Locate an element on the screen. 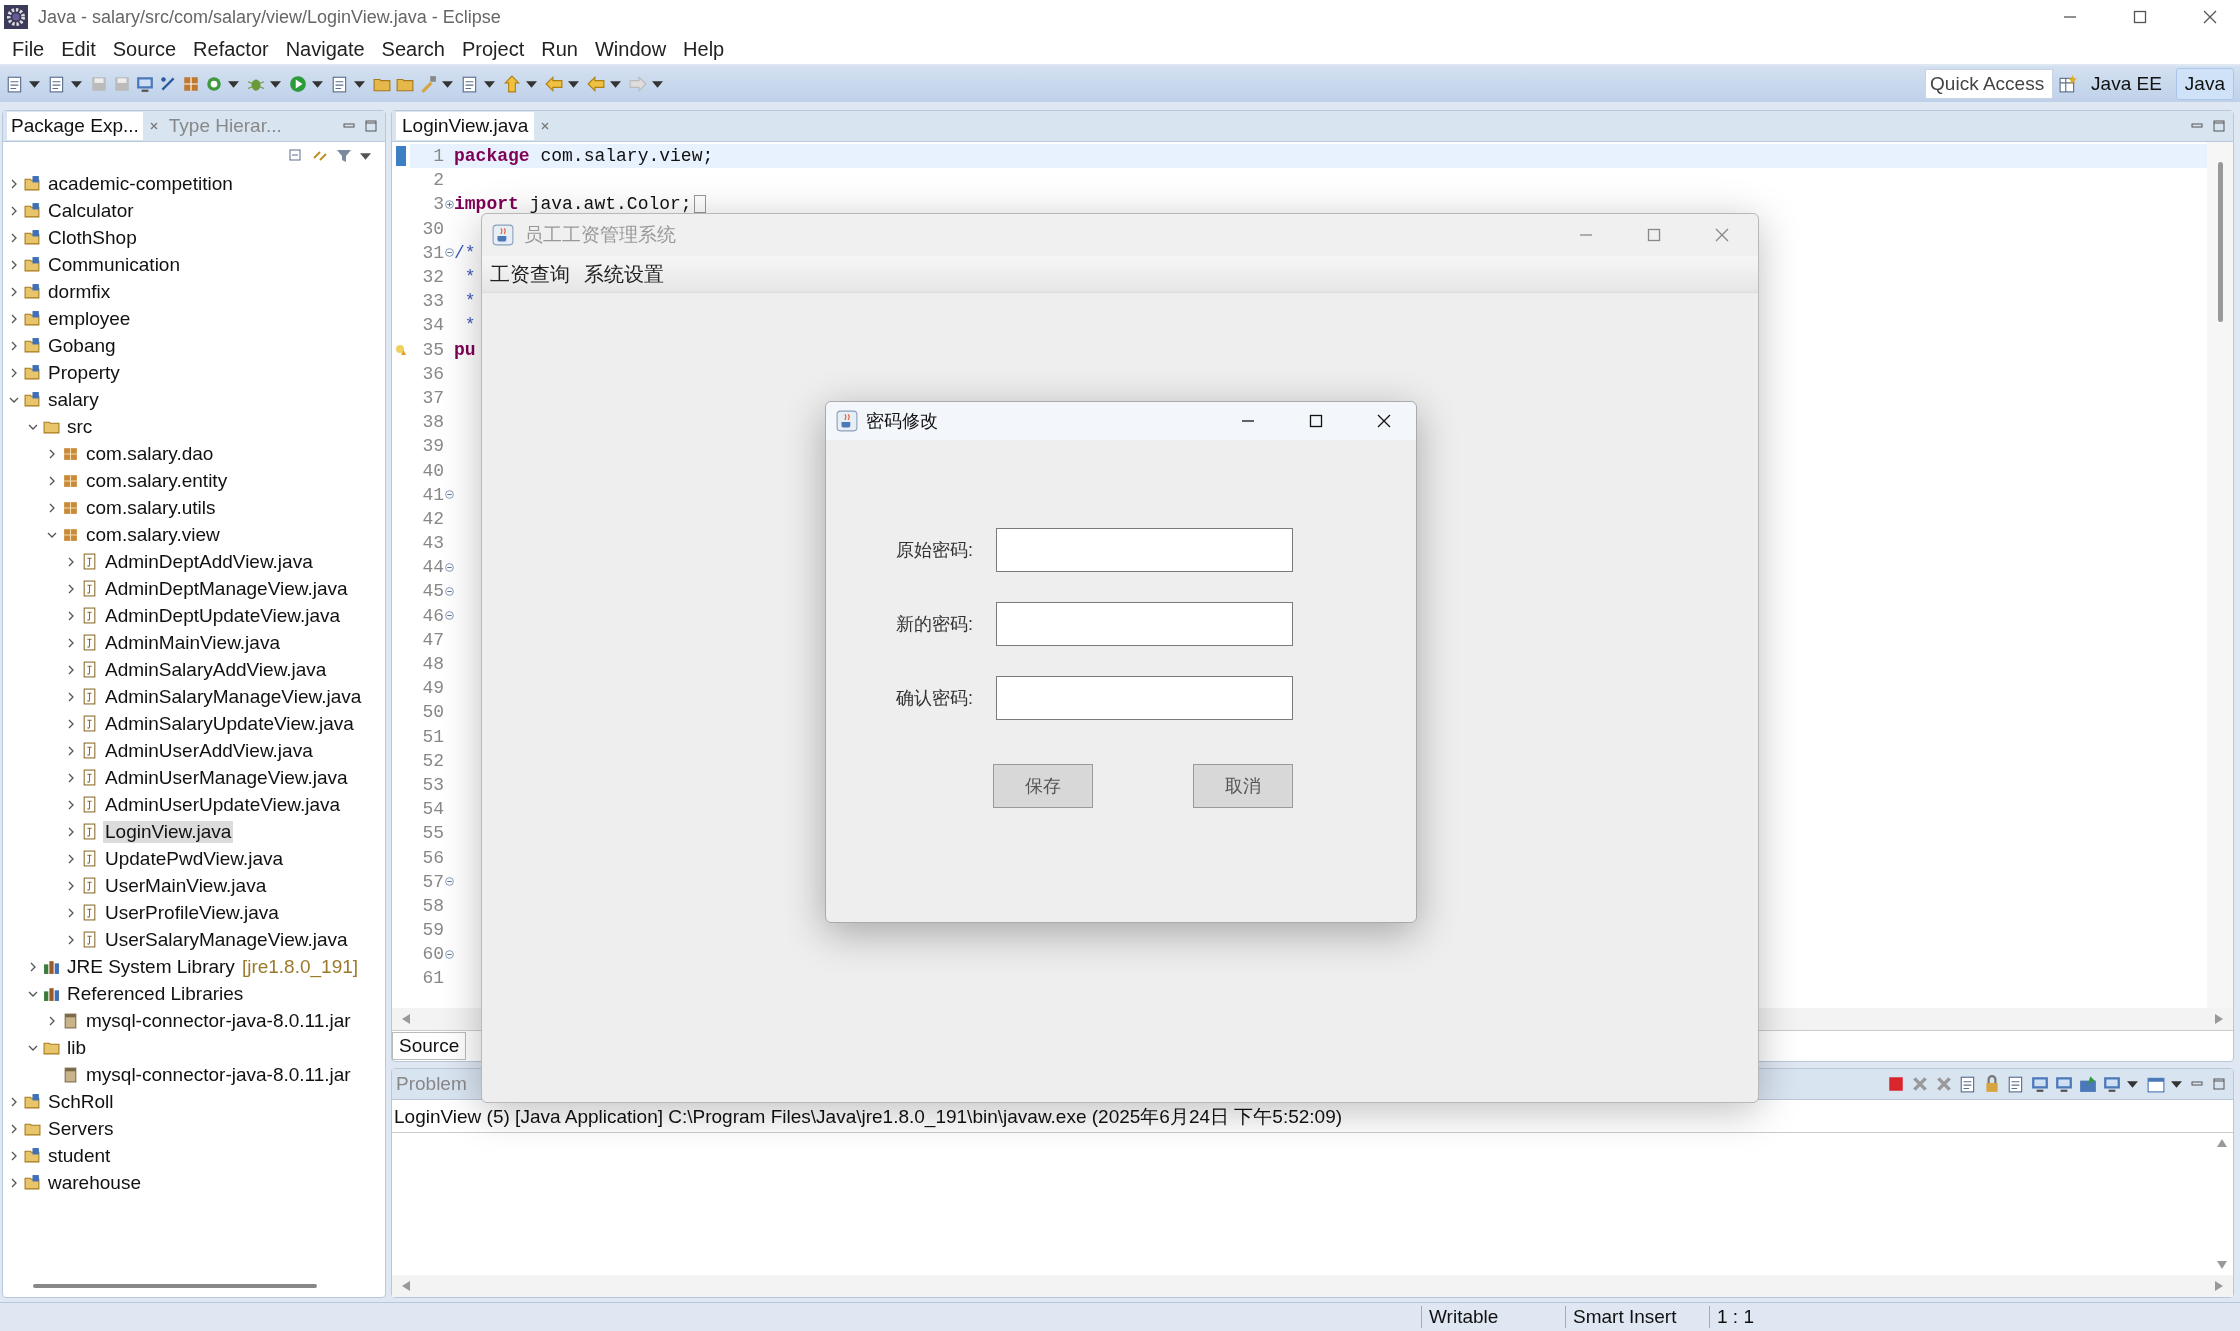  tree-item: academic-competition is located at coordinates (140, 183).